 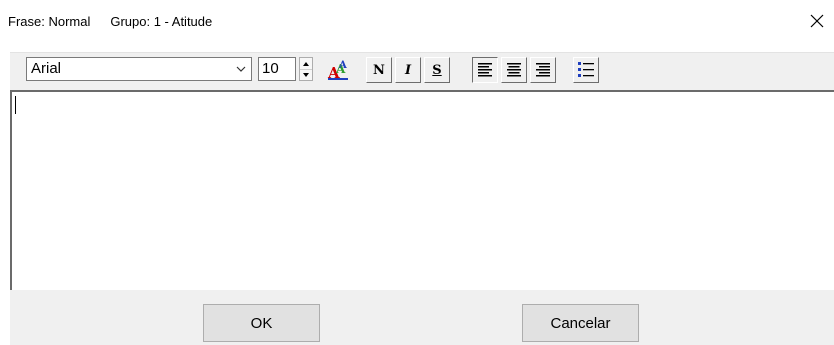 I want to click on close-icon, so click(x=817, y=21).